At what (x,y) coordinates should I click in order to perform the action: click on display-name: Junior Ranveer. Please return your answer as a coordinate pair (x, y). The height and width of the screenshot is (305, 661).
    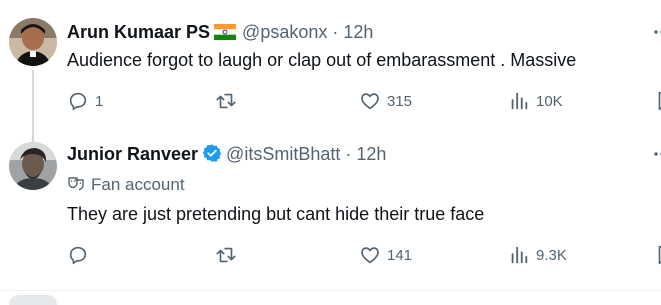
    Looking at the image, I should click on (132, 154).